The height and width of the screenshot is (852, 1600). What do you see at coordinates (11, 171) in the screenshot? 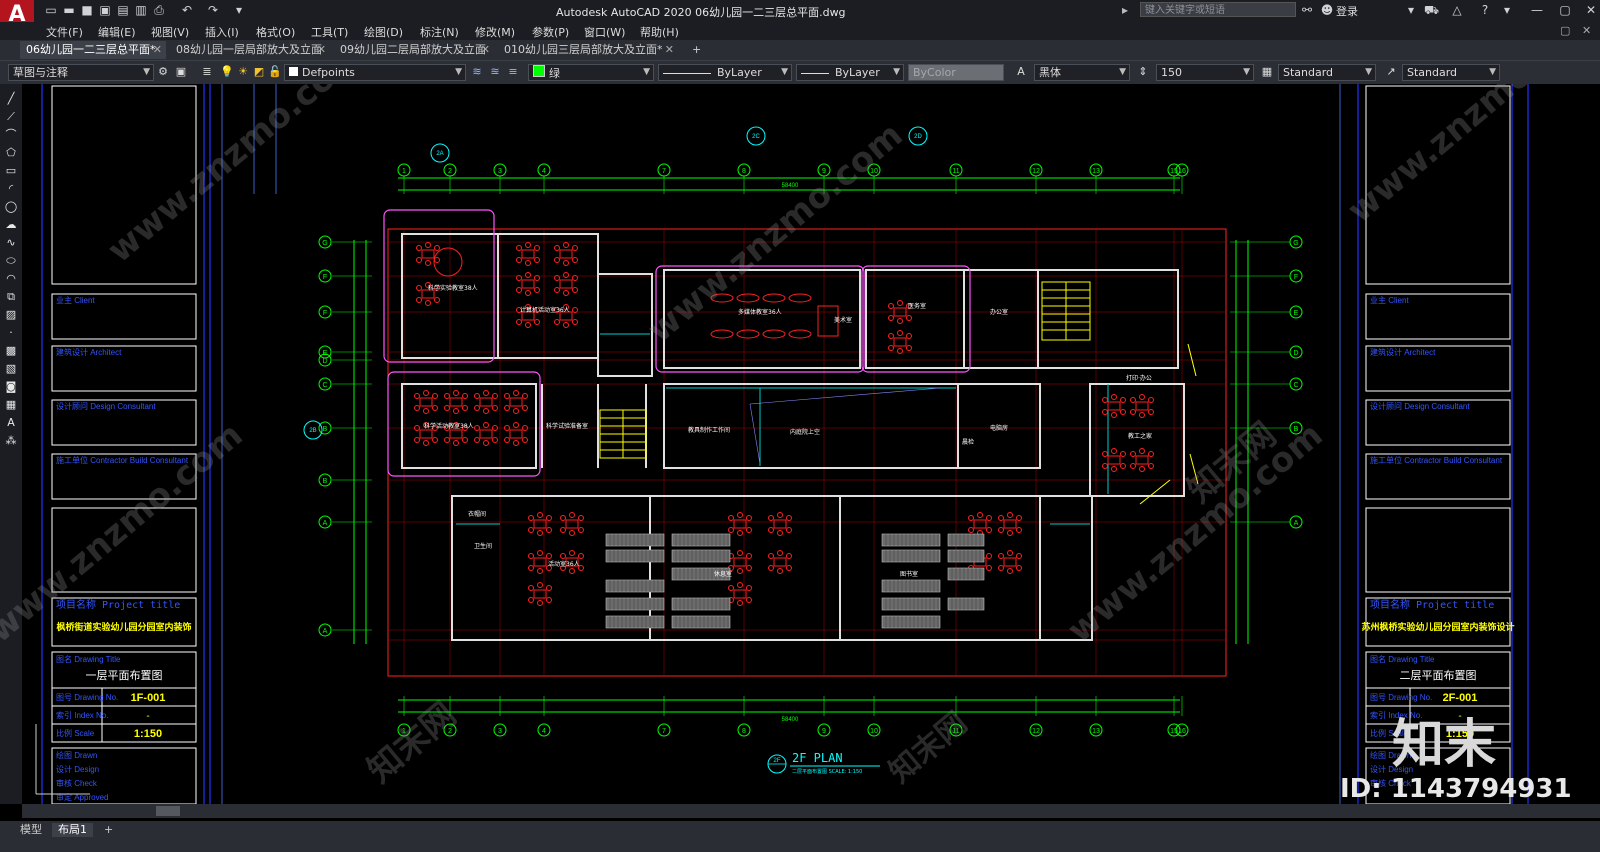
I see `rectangle-tool-icon: ▭` at bounding box center [11, 171].